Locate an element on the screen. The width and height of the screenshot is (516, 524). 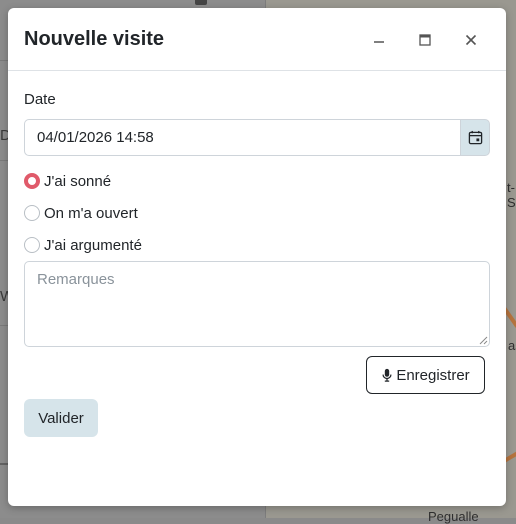
radio-argued: J'ai argumenté is located at coordinates (83, 245).